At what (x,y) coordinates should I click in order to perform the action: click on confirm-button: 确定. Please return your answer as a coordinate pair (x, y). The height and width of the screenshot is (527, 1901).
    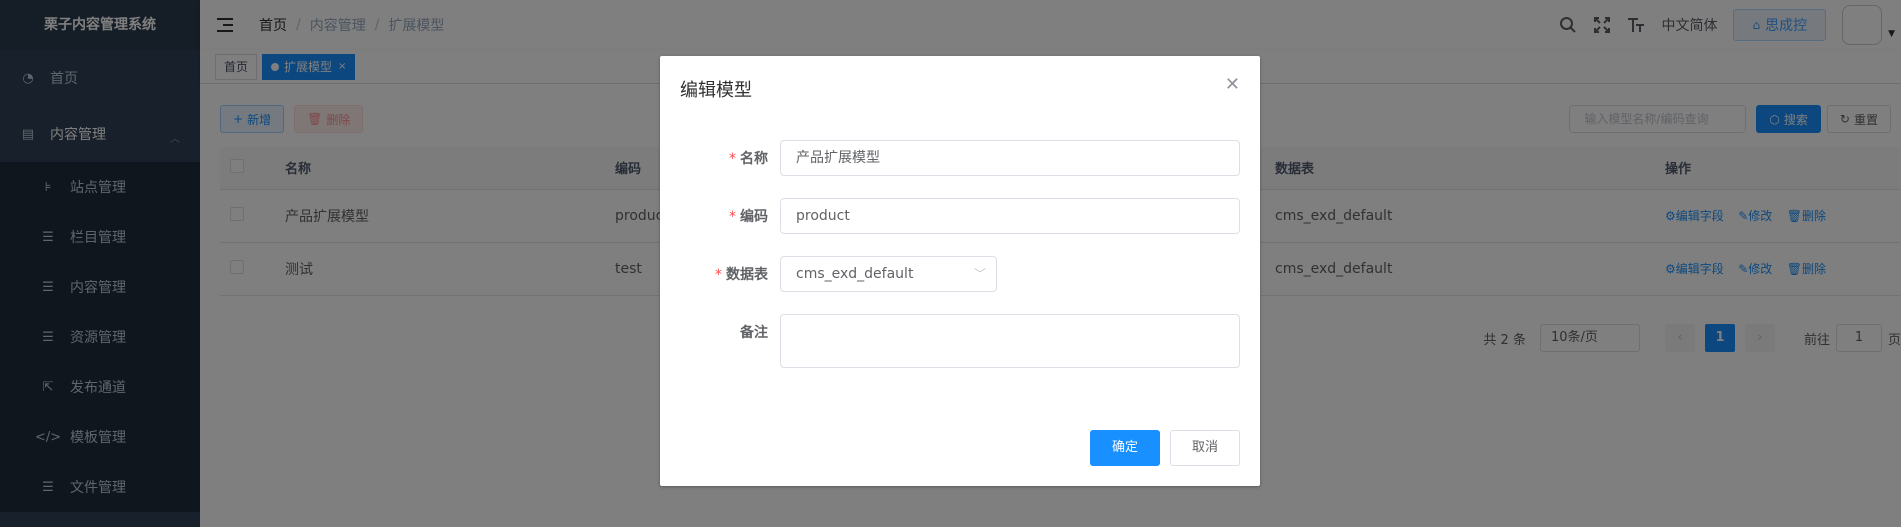
    Looking at the image, I should click on (1125, 448).